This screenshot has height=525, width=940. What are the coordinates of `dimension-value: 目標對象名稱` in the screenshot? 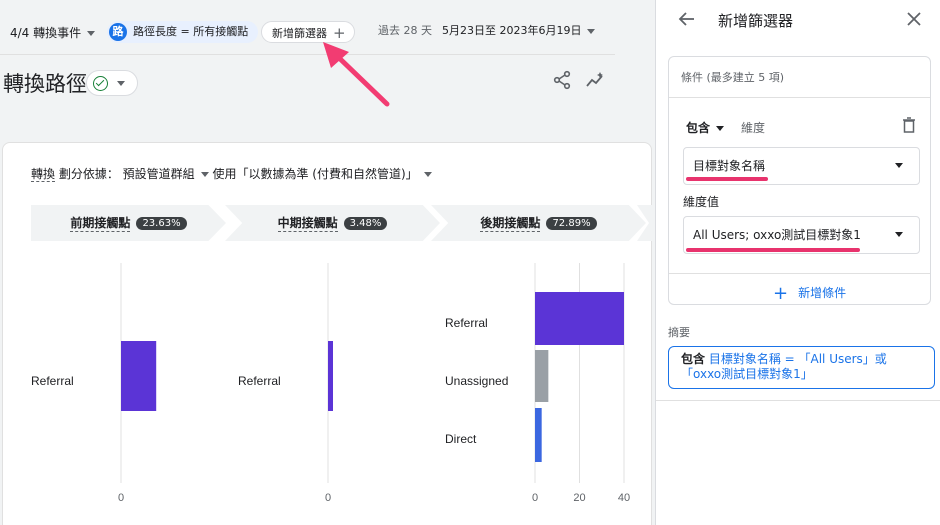 It's located at (729, 166).